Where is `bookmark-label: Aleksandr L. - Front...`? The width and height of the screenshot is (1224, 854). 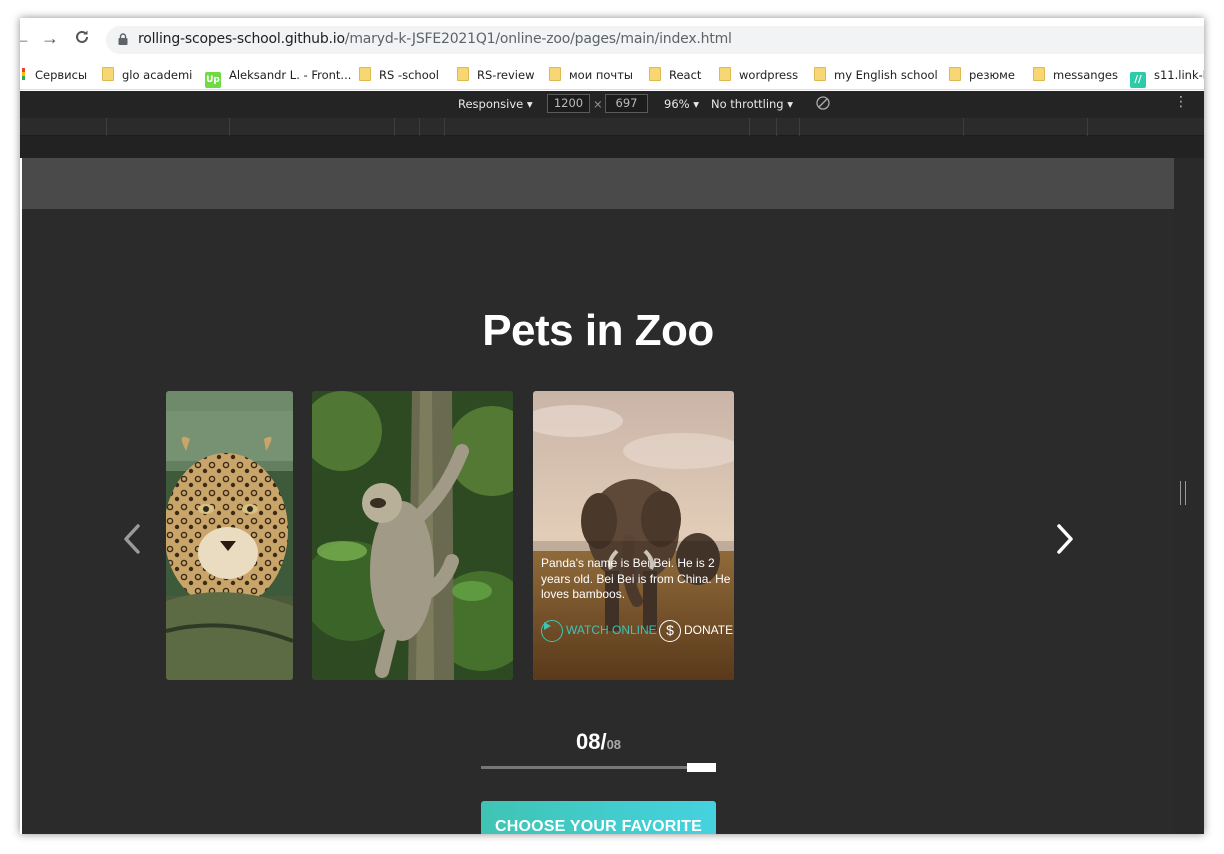
bookmark-label: Aleksandr L. - Front... is located at coordinates (290, 75).